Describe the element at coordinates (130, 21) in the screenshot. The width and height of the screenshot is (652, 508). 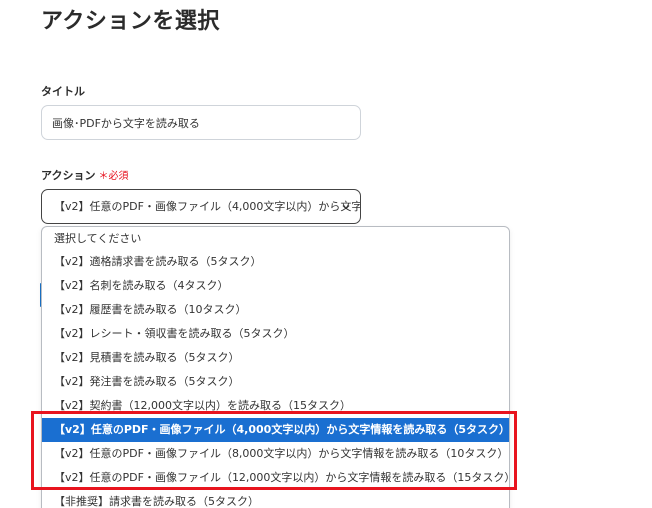
I see `page-title: アクションを選択` at that location.